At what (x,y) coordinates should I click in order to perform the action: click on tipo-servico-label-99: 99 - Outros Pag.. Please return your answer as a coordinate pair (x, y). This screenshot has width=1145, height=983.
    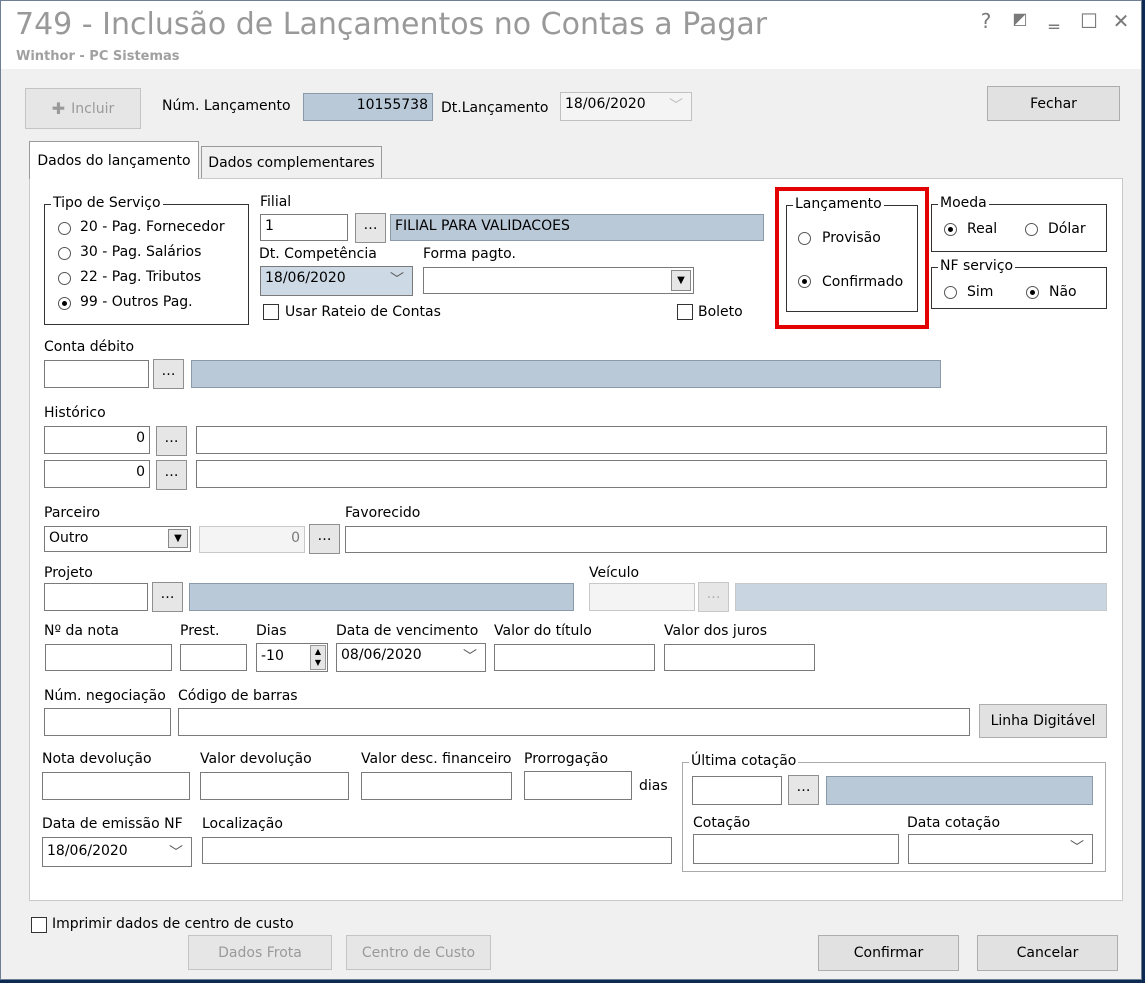
    Looking at the image, I should click on (136, 302).